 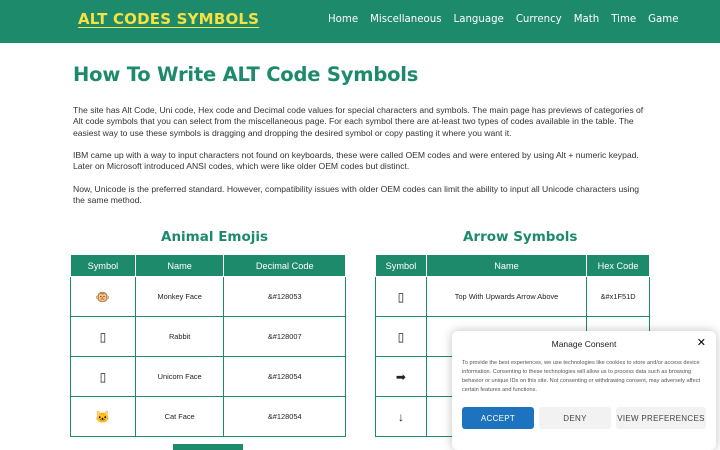 What do you see at coordinates (618, 296) in the screenshot?
I see `code-cell: &#x1F51D` at bounding box center [618, 296].